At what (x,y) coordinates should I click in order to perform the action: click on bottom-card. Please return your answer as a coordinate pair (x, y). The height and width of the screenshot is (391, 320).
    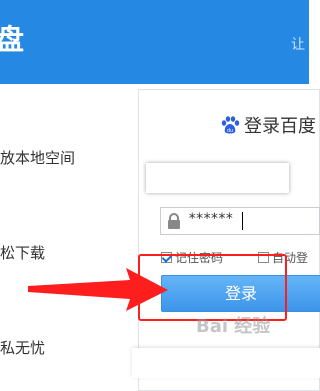
    Looking at the image, I should click on (226, 363).